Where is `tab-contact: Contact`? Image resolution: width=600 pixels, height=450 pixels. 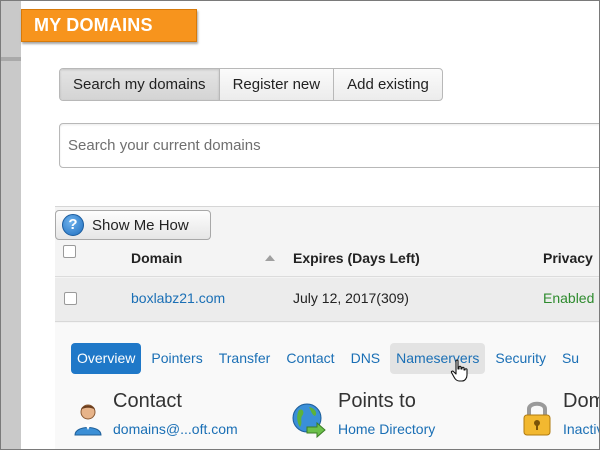
tab-contact: Contact is located at coordinates (310, 358).